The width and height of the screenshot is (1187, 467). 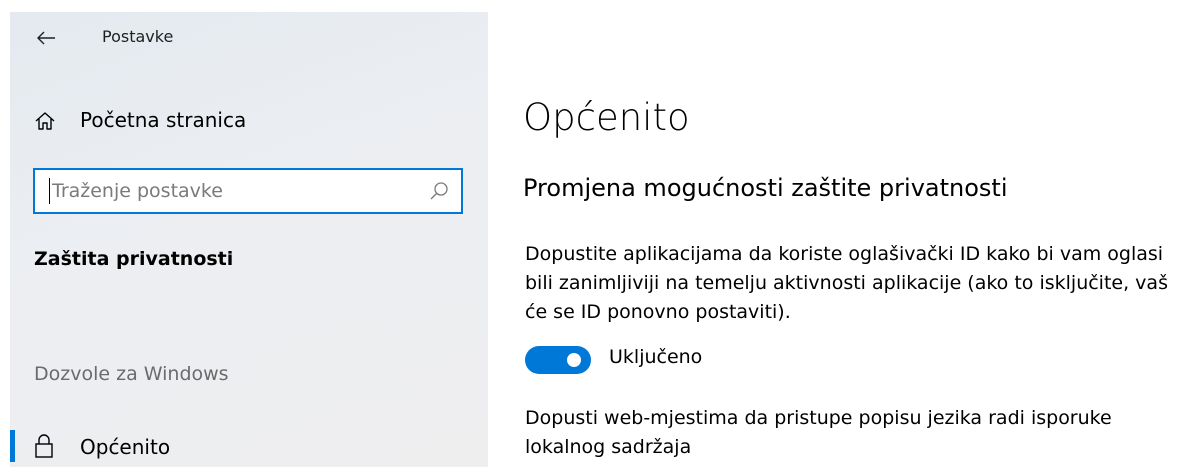 What do you see at coordinates (765, 188) in the screenshot?
I see `subheading: Promjena mogućnosti zaštite privatnosti` at bounding box center [765, 188].